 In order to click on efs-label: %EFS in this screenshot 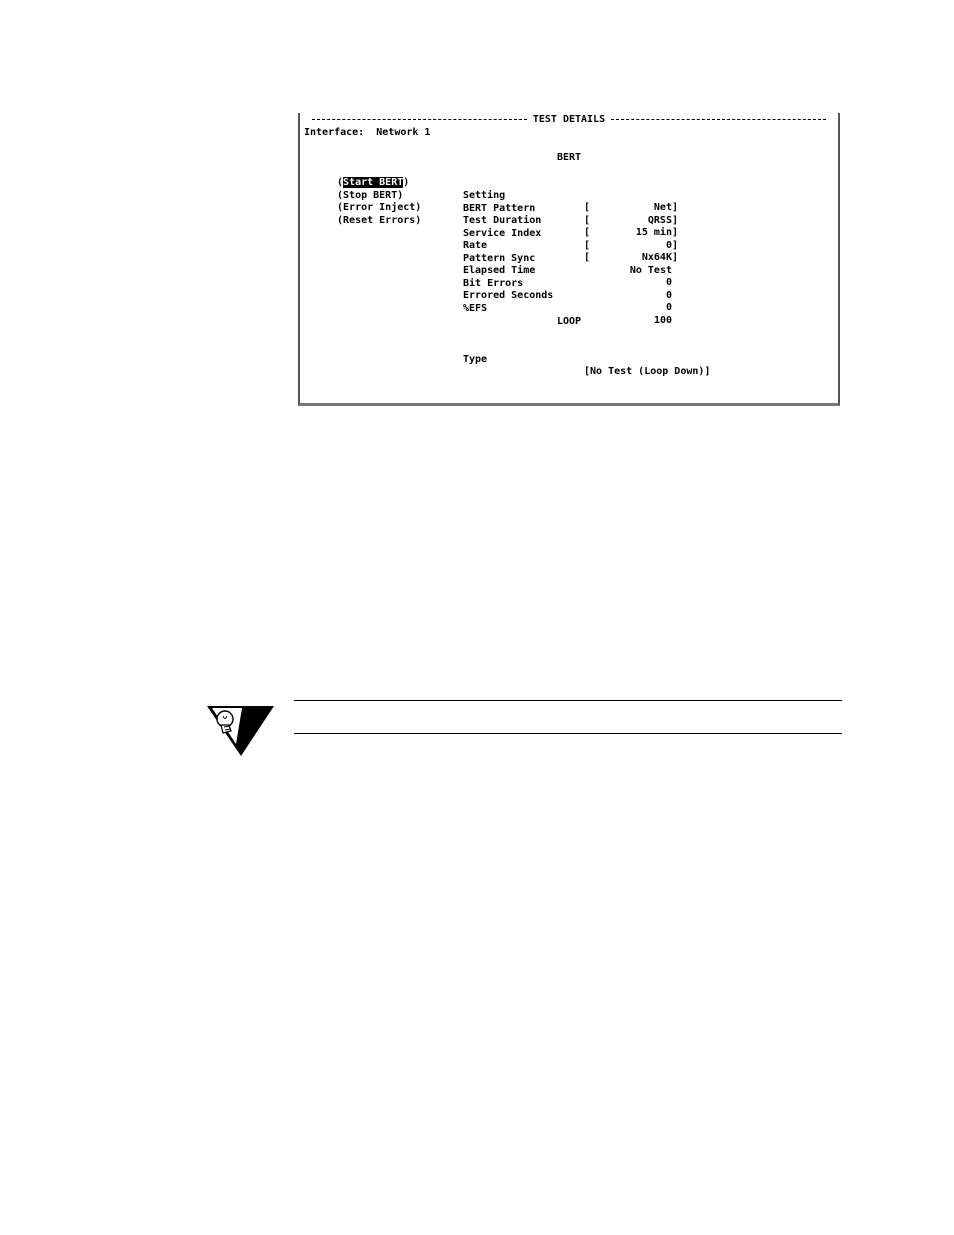, I will do `click(475, 308)`.